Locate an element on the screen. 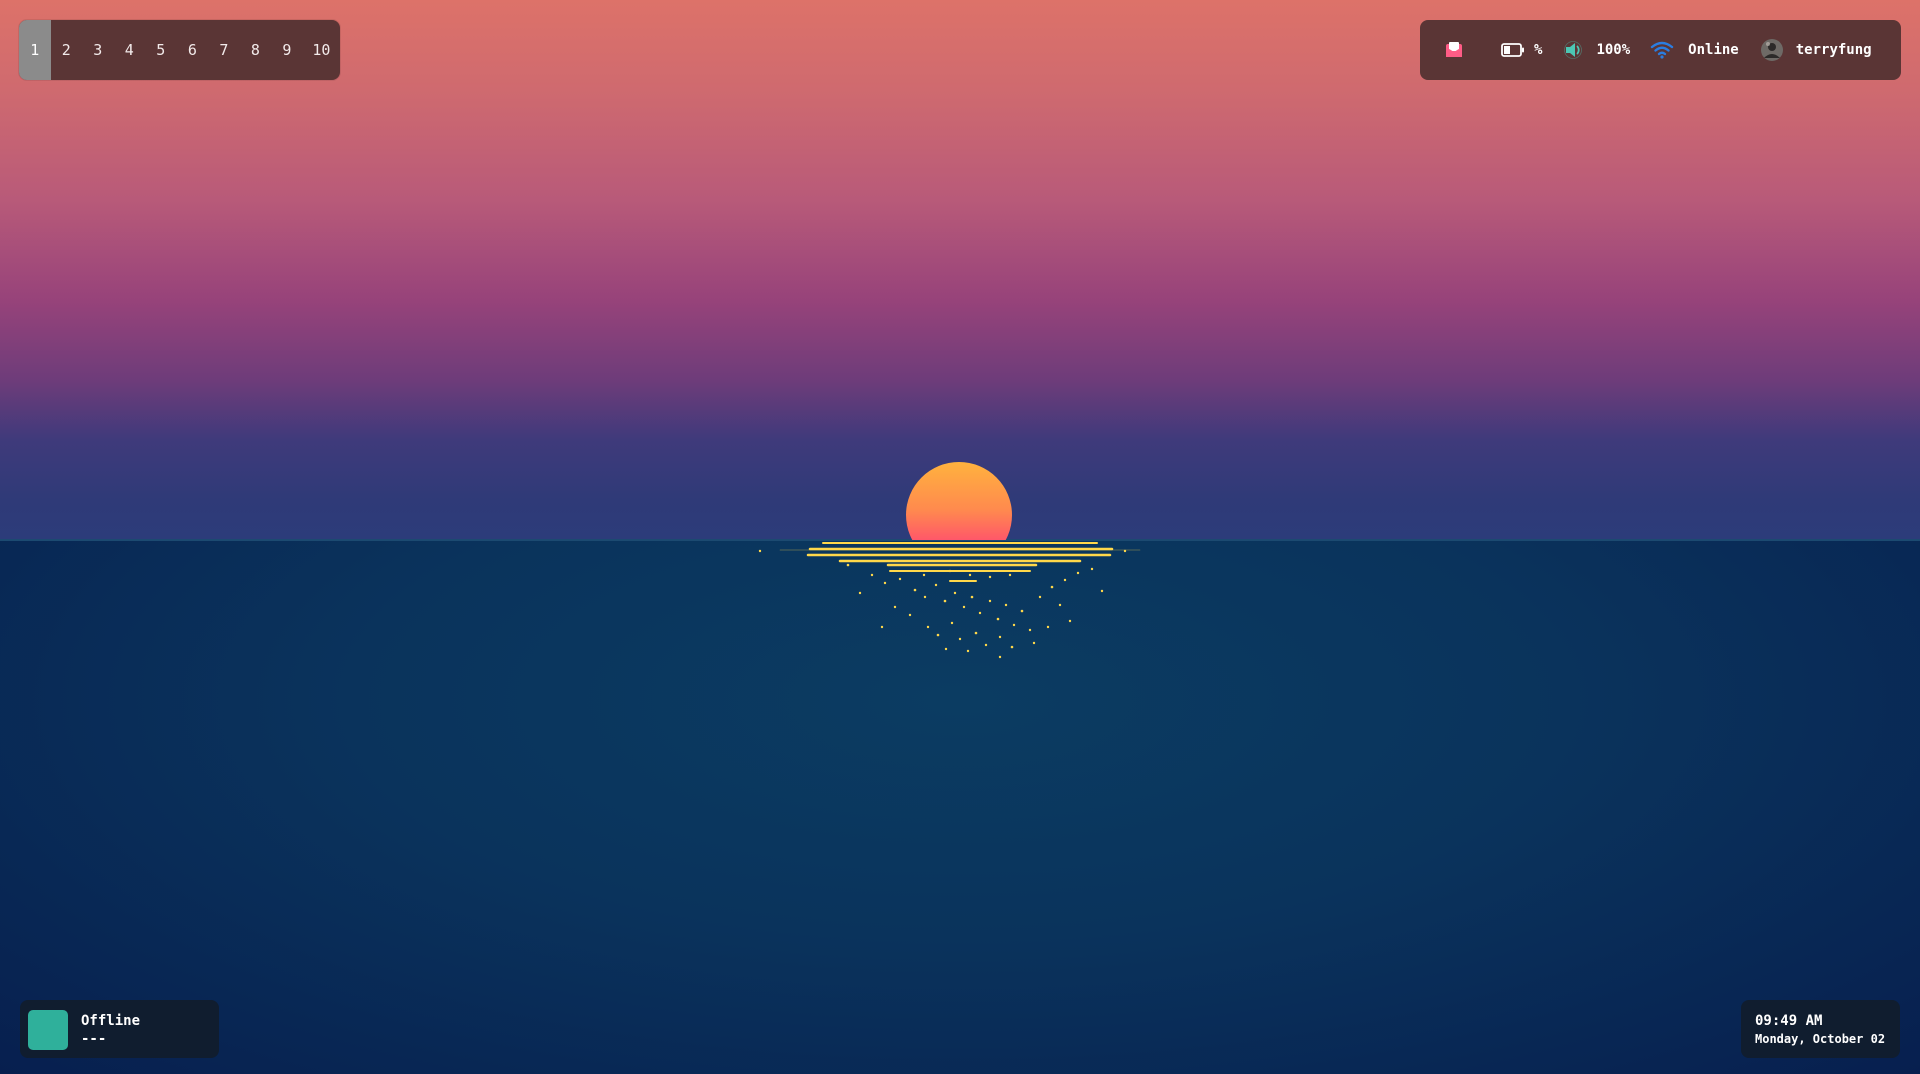 The width and height of the screenshot is (1920, 1074). battery-icon is located at coordinates (1513, 50).